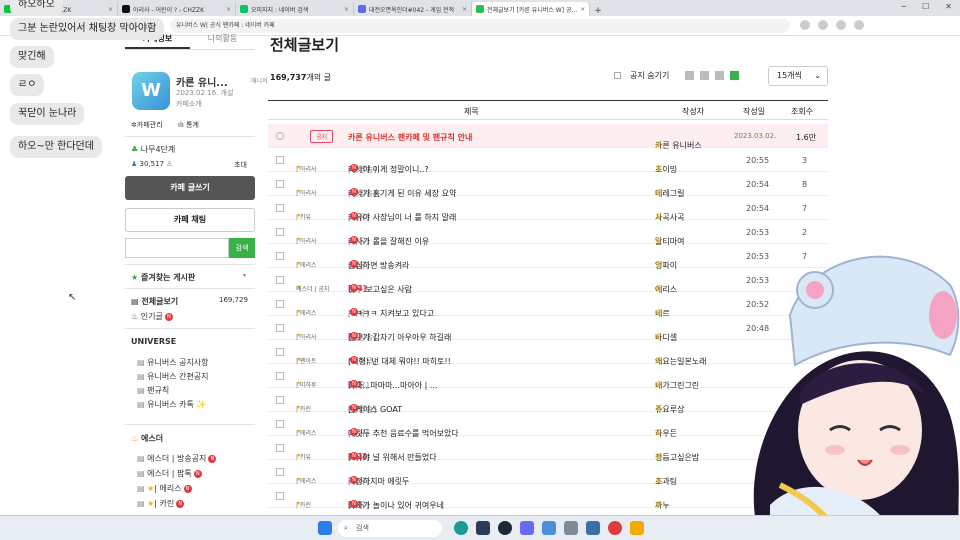 Image resolution: width=960 pixels, height=540 pixels. I want to click on row-views: 2, so click(805, 232).